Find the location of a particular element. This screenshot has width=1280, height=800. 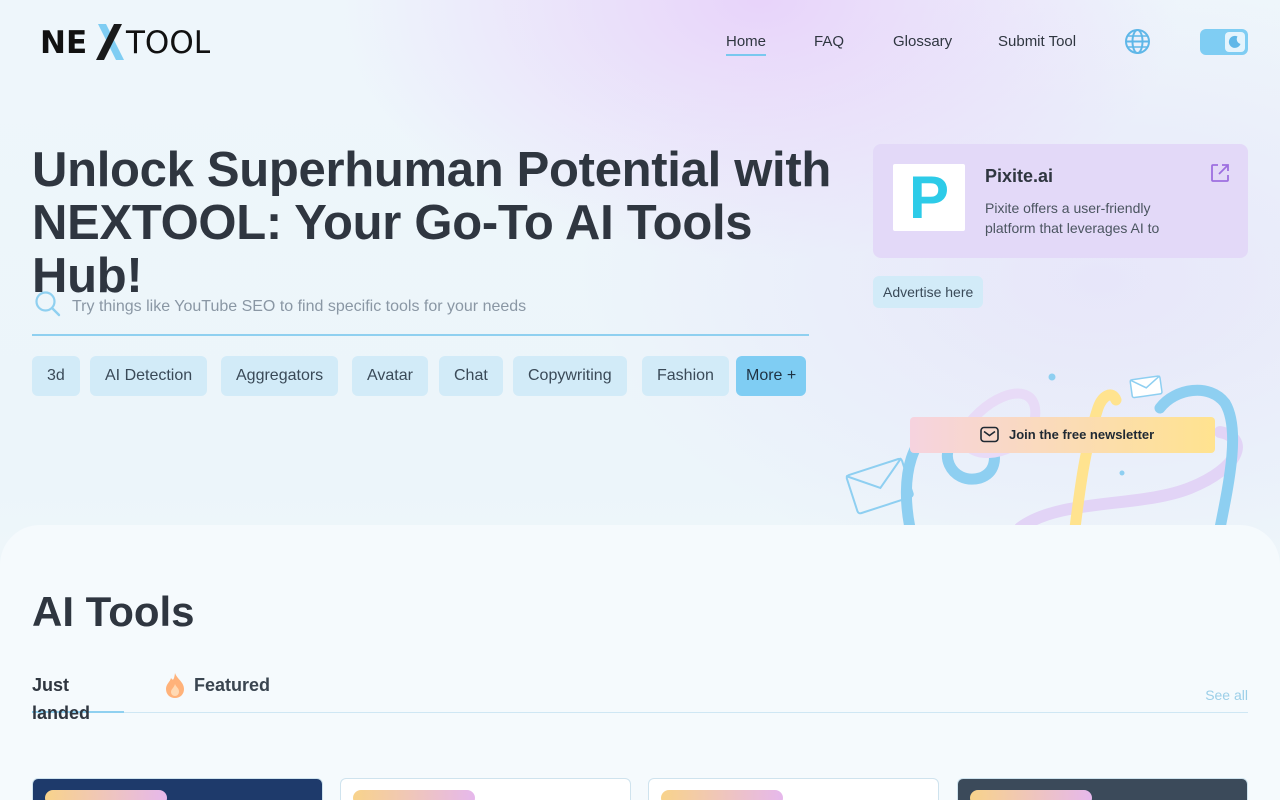

tab-just-landed-label: Just landed is located at coordinates (61, 699).